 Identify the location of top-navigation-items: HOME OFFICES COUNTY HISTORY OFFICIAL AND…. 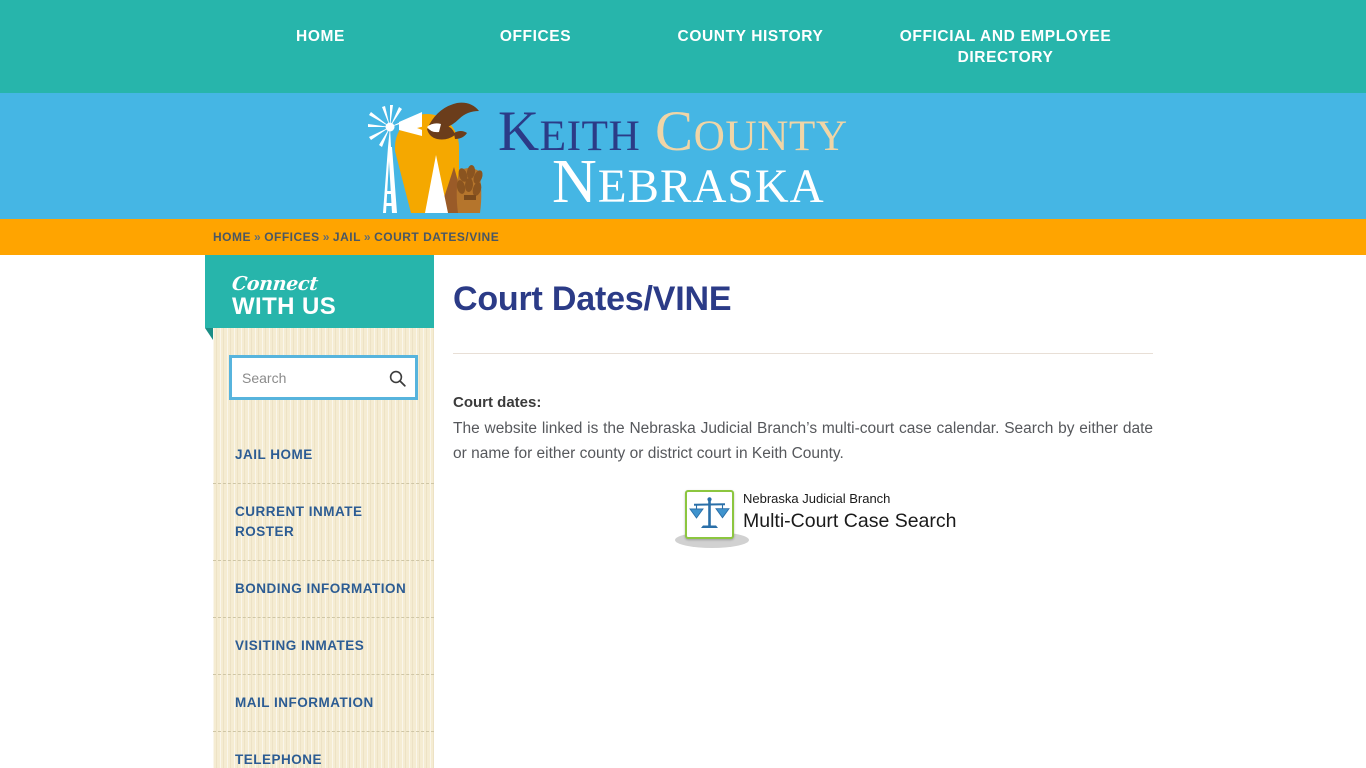
(683, 46).